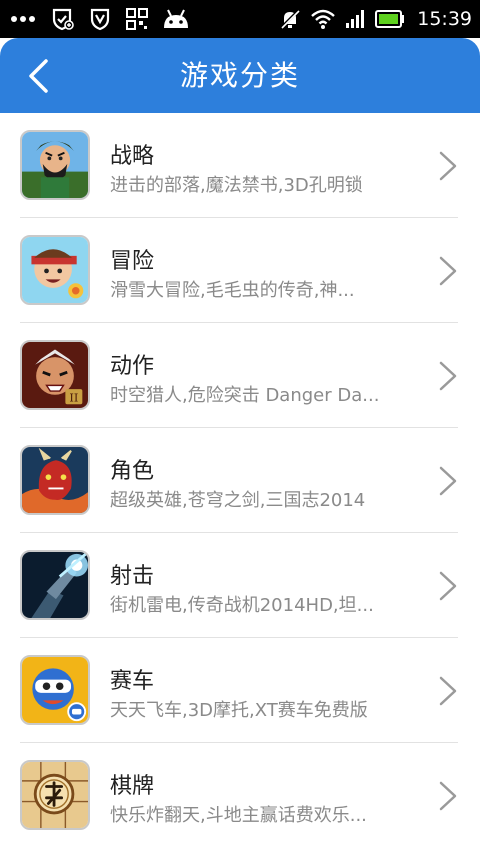 The image size is (480, 854). I want to click on list-item-rpg: 角色 超级英雄,苍穹之剑,三国志2014, so click(240, 480).